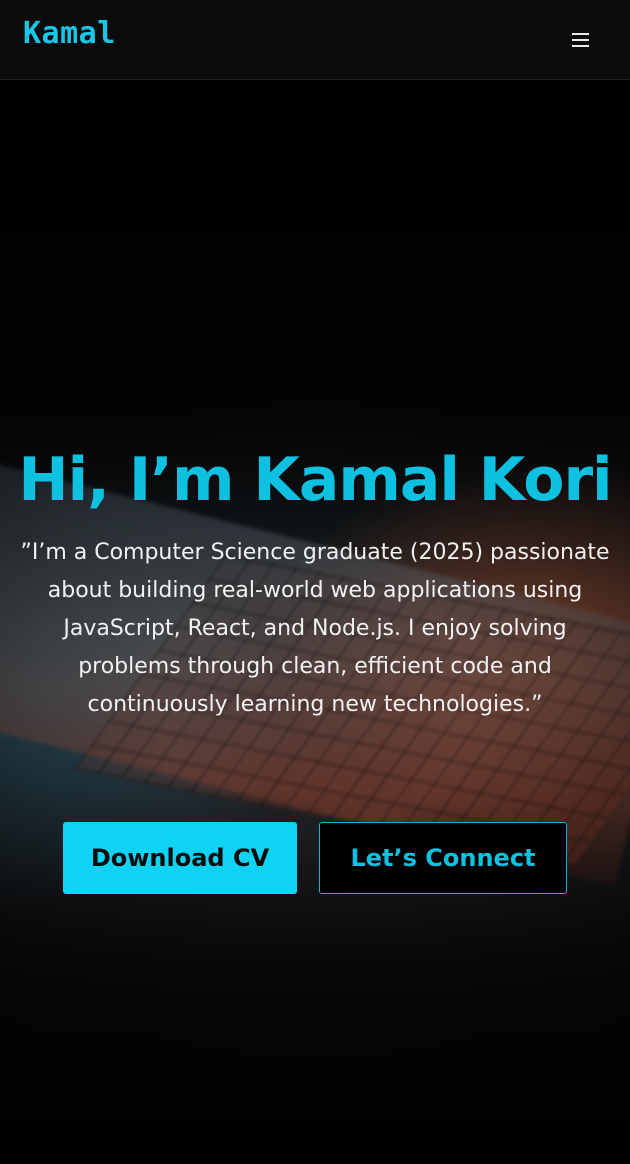 The height and width of the screenshot is (1164, 630). Describe the element at coordinates (443, 858) in the screenshot. I see `lets-connect-button: Let’s Connect` at that location.